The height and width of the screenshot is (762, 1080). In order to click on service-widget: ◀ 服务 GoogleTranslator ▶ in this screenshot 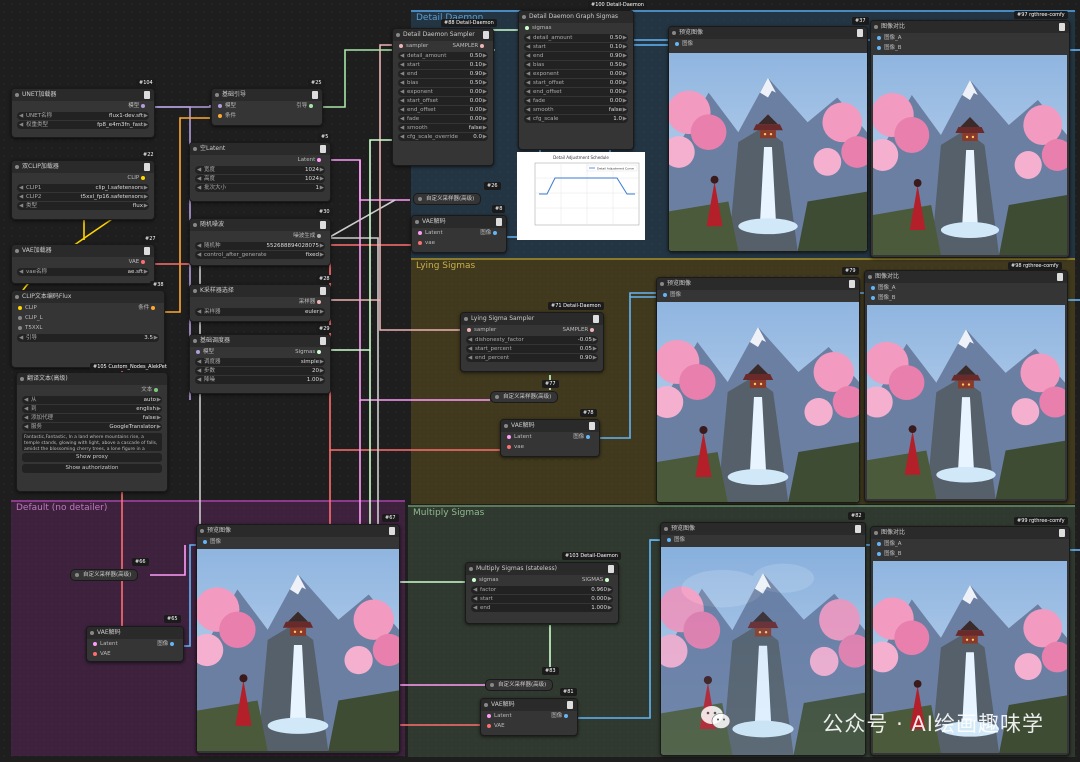, I will do `click(92, 427)`.